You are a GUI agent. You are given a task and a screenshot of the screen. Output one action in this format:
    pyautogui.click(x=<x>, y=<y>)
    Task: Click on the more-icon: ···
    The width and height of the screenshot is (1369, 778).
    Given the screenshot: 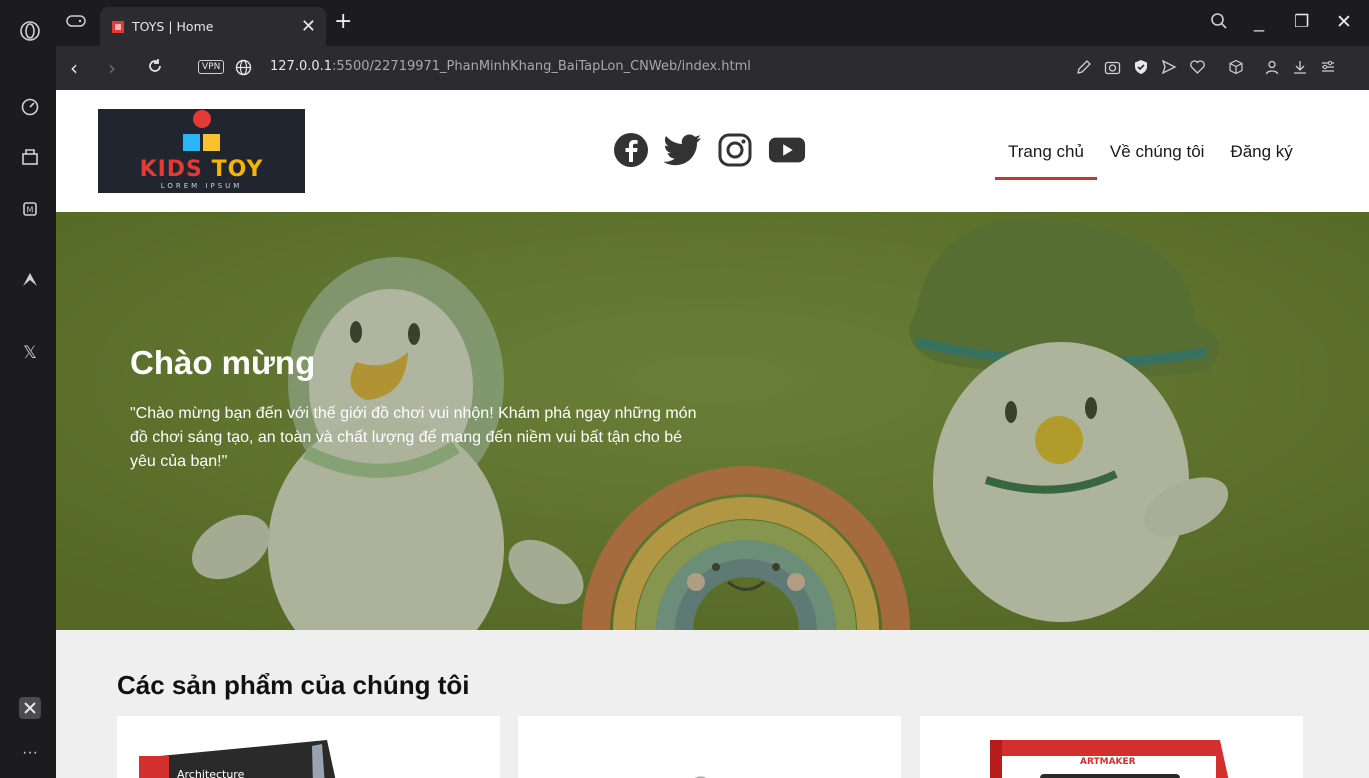 What is the action you would take?
    pyautogui.click(x=30, y=753)
    